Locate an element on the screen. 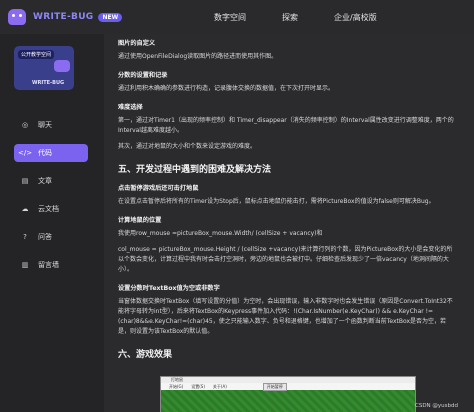 Image resolution: width=474 pixels, height=412 pixels. sidebar-item-label: 代码 is located at coordinates (45, 153).